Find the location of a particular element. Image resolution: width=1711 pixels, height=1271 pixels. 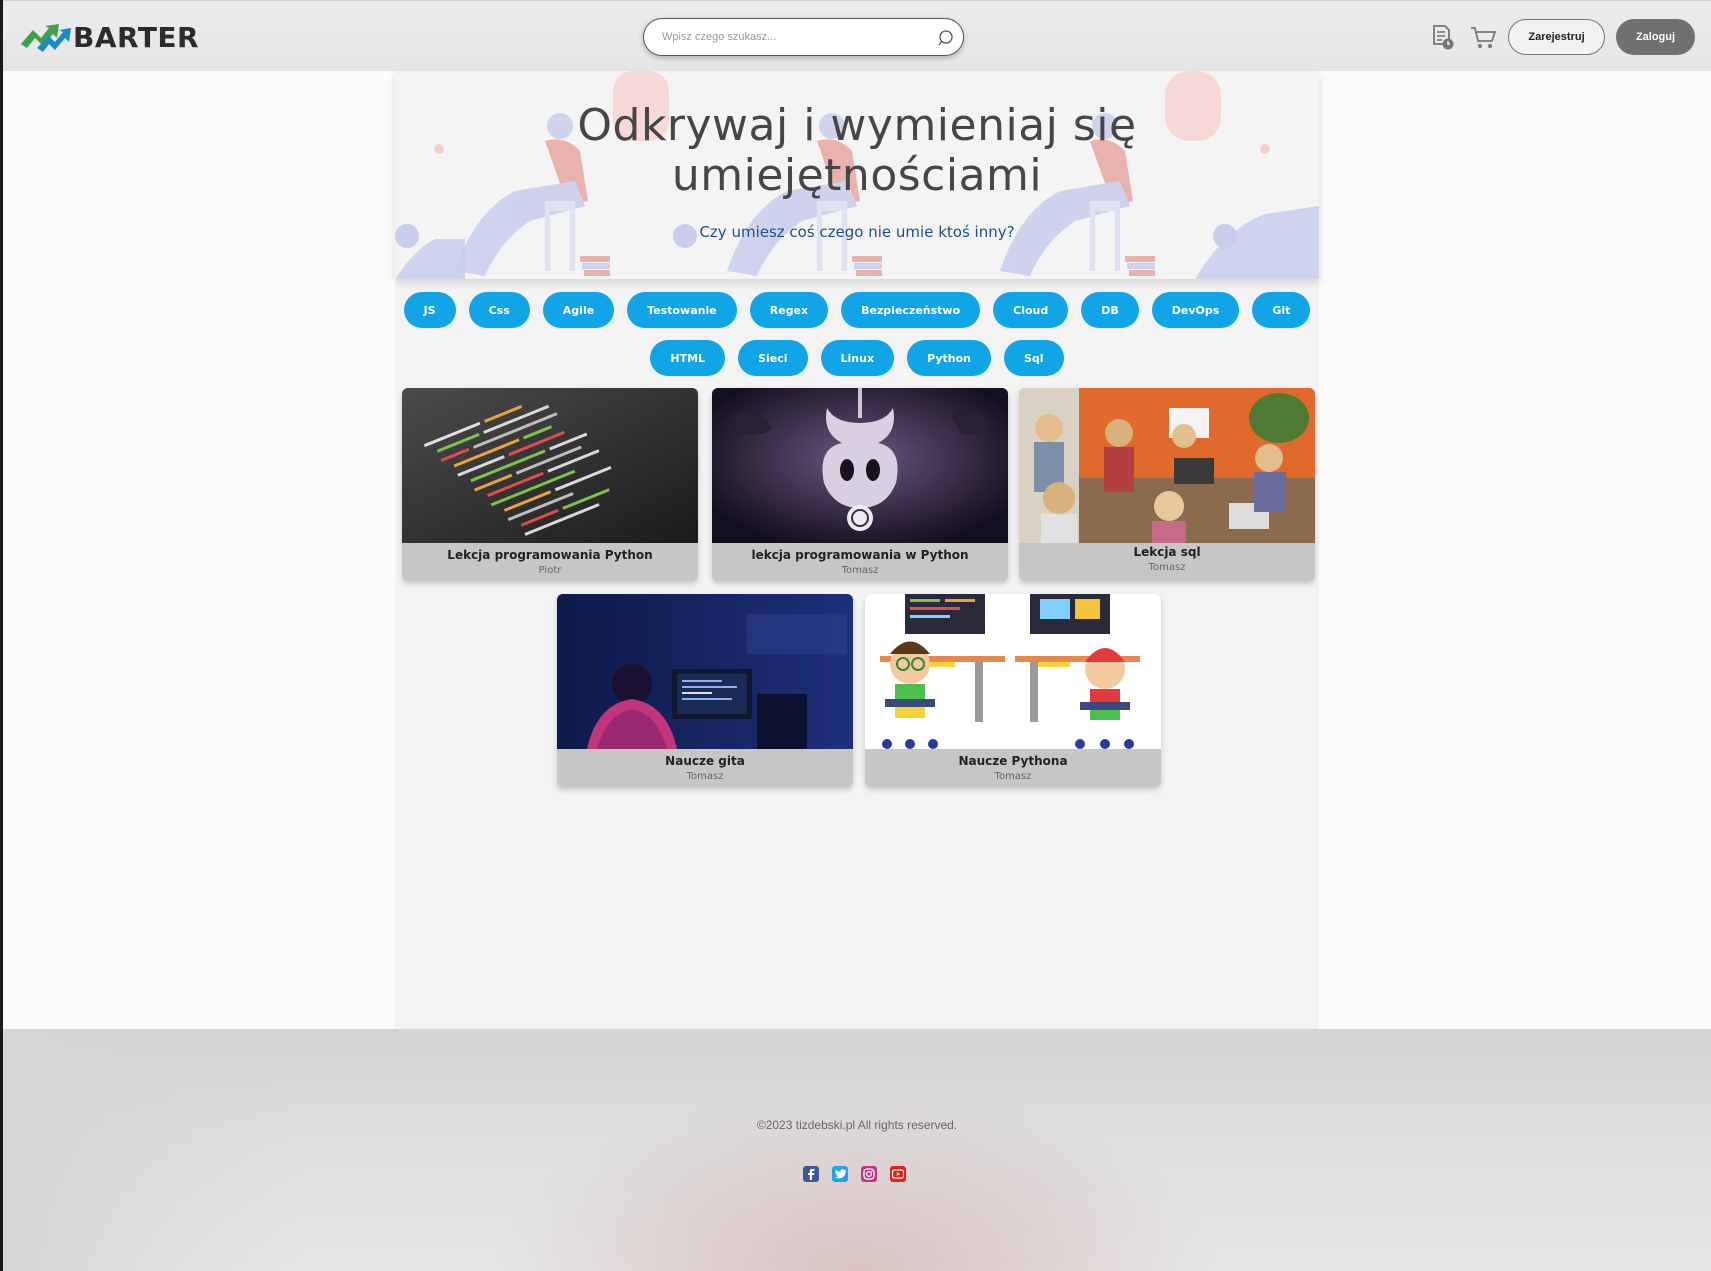

hero-title-line2: umiejętnościami is located at coordinates (857, 175).